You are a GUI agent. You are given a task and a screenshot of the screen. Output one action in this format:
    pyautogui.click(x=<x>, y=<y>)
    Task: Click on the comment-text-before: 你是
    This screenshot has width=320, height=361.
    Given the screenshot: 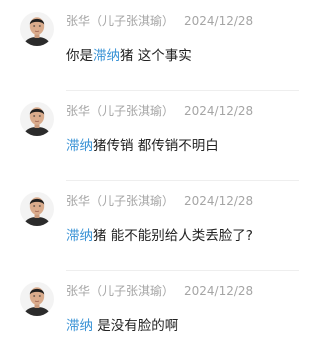 What is the action you would take?
    pyautogui.click(x=79, y=56)
    